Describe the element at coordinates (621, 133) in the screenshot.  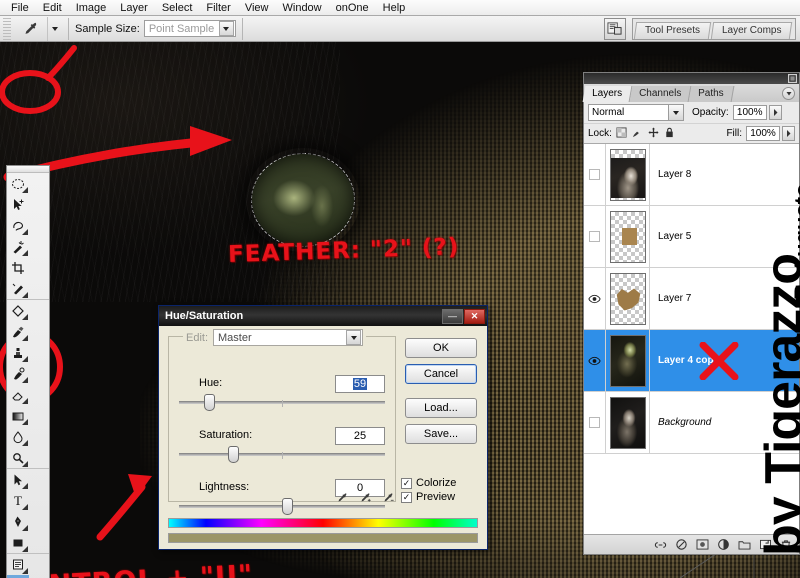
I see `lock-transparent-pixels-icon` at that location.